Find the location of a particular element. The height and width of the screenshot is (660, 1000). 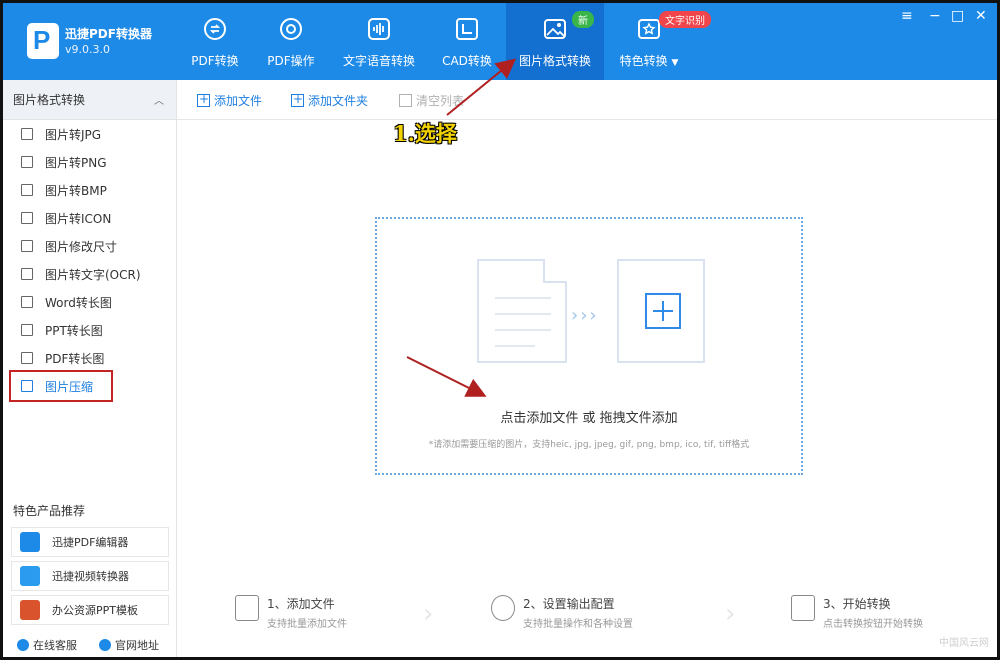

sidebar-item-label: PPT转长图 is located at coordinates (74, 330).